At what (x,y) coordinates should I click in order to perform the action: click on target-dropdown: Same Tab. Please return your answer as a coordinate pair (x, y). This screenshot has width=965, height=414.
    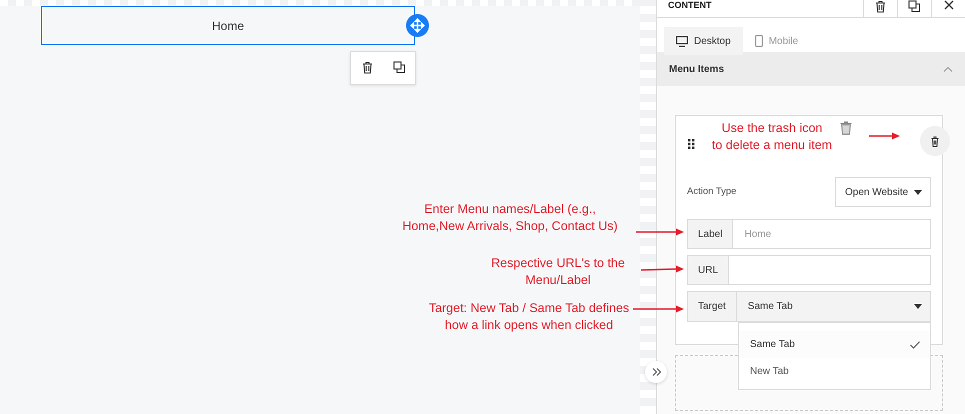
    Looking at the image, I should click on (833, 306).